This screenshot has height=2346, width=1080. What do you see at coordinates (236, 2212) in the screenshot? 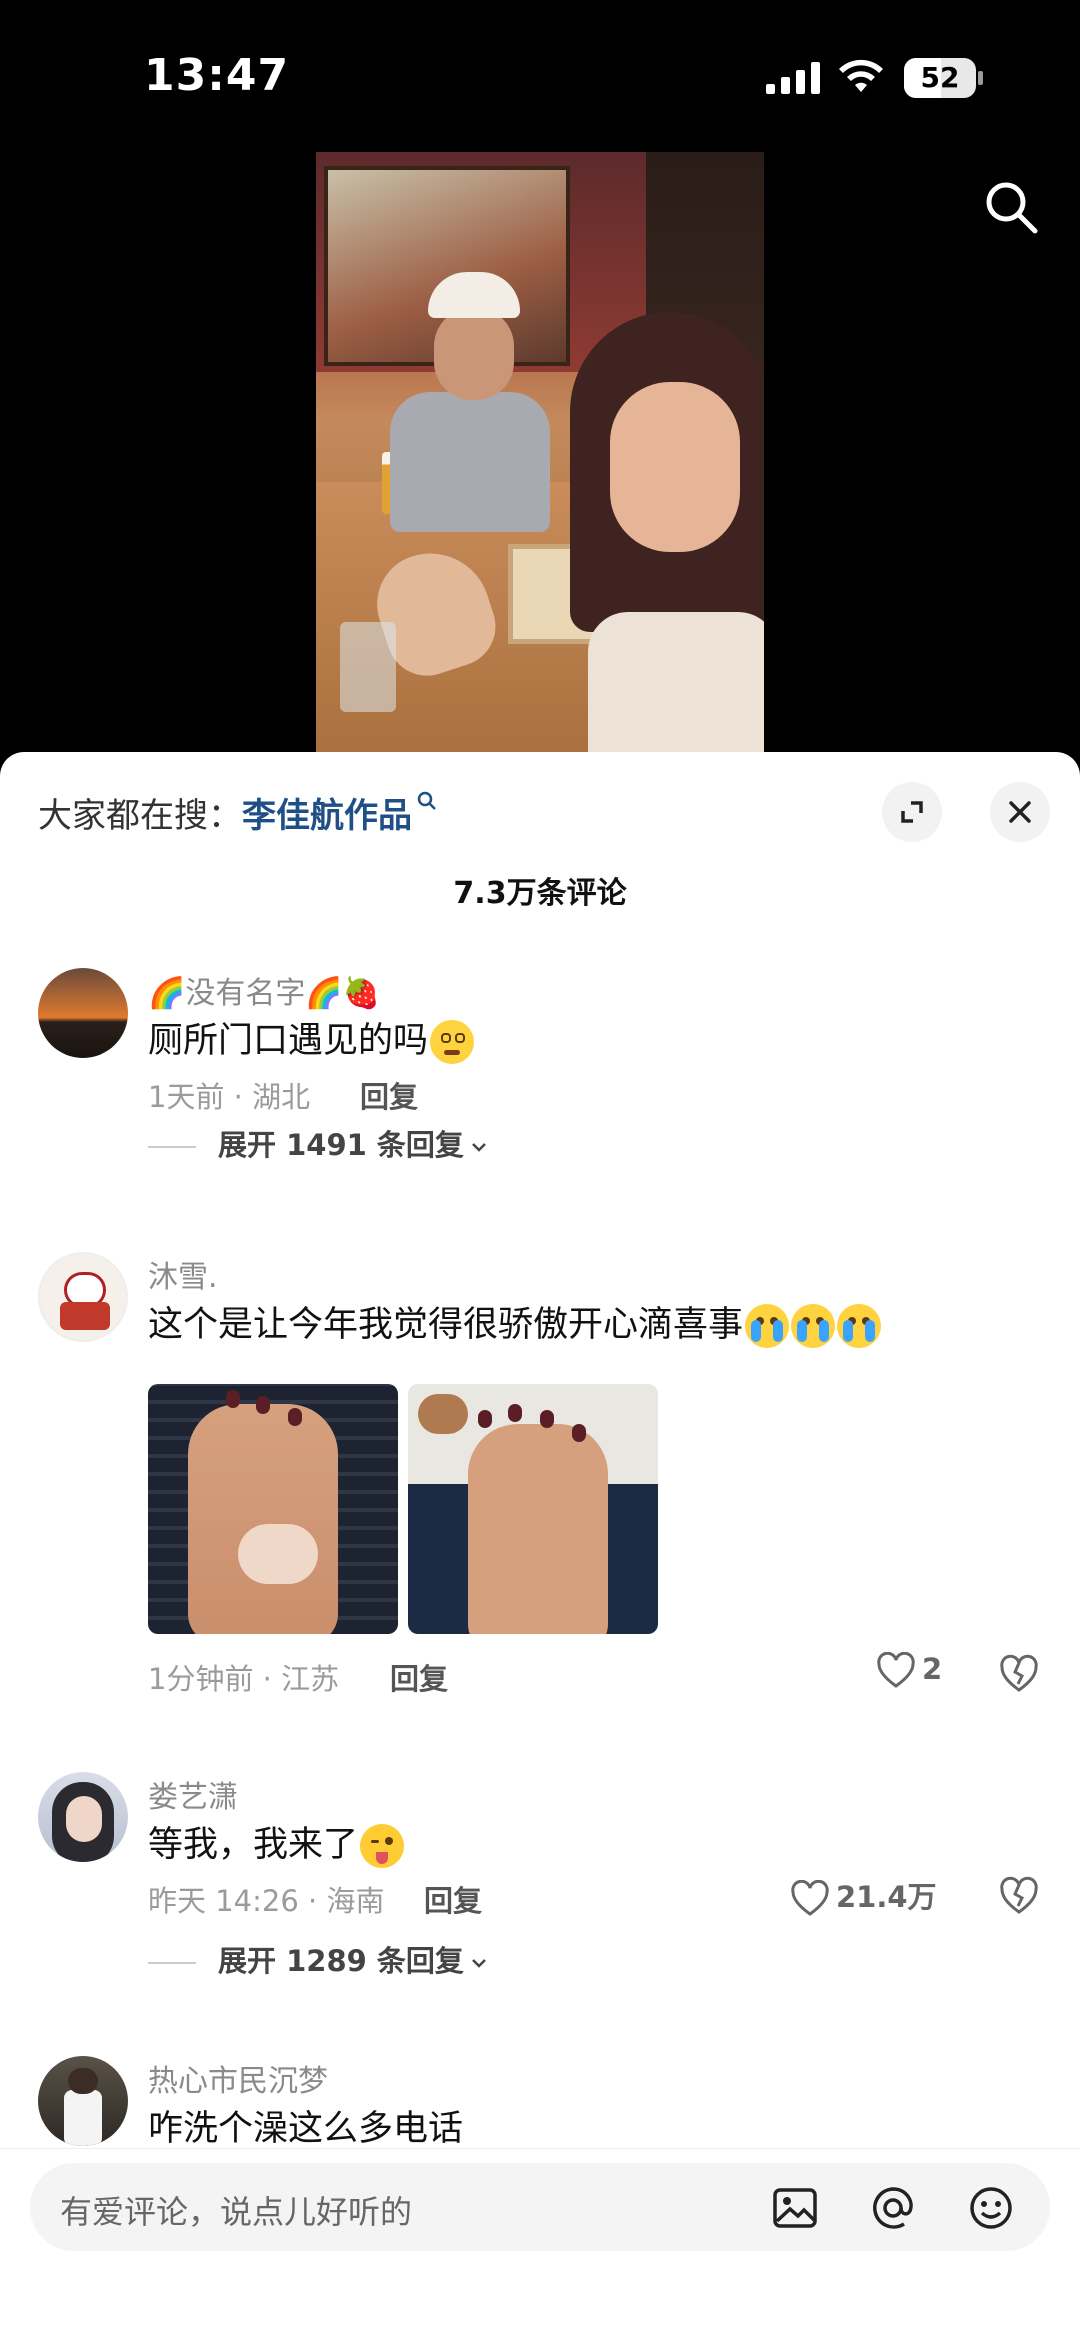
I see `comment-input-placeholder: 有爱评论，说点儿好听的` at bounding box center [236, 2212].